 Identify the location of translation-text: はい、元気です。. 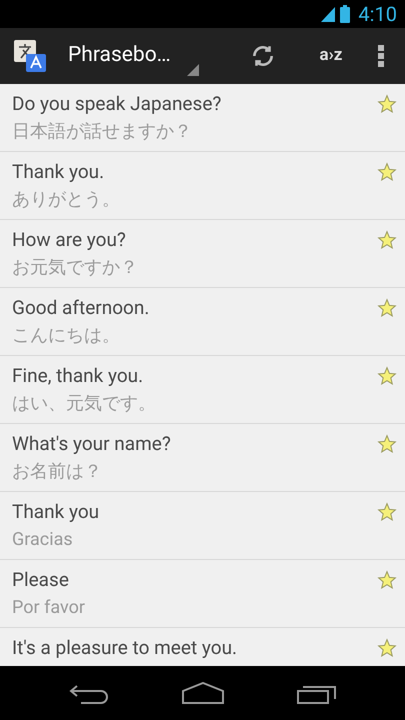
(84, 404).